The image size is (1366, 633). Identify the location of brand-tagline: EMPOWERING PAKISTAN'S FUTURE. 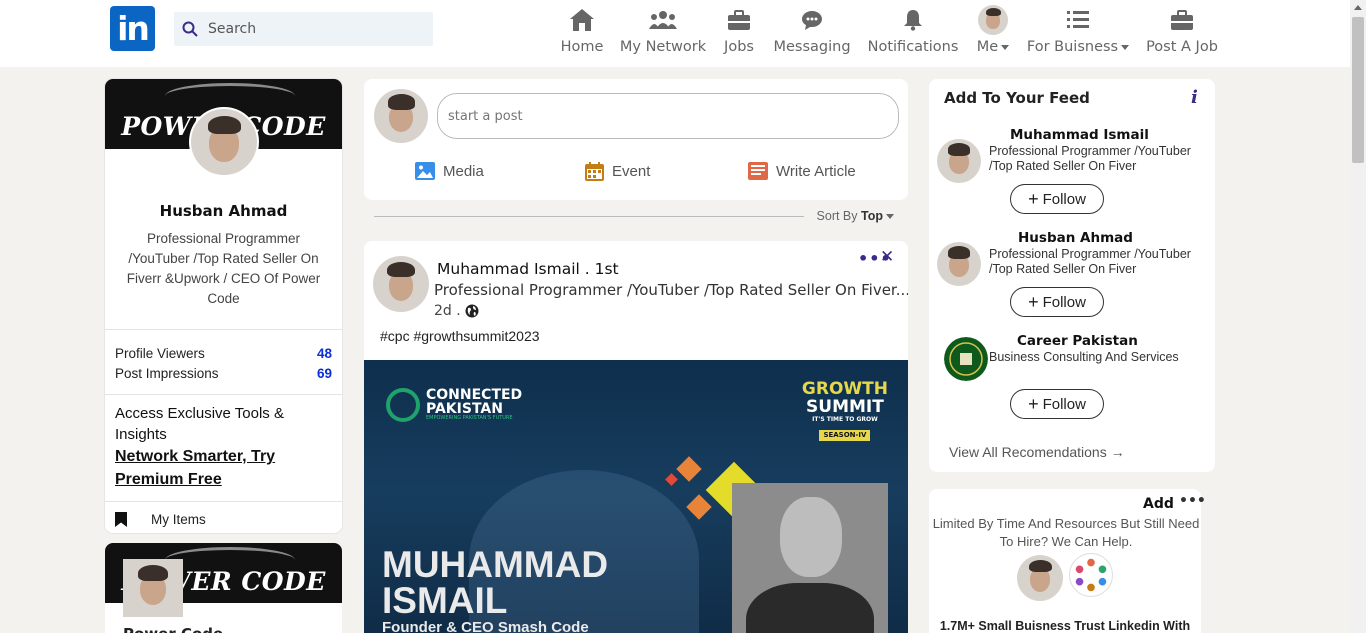
(469, 418).